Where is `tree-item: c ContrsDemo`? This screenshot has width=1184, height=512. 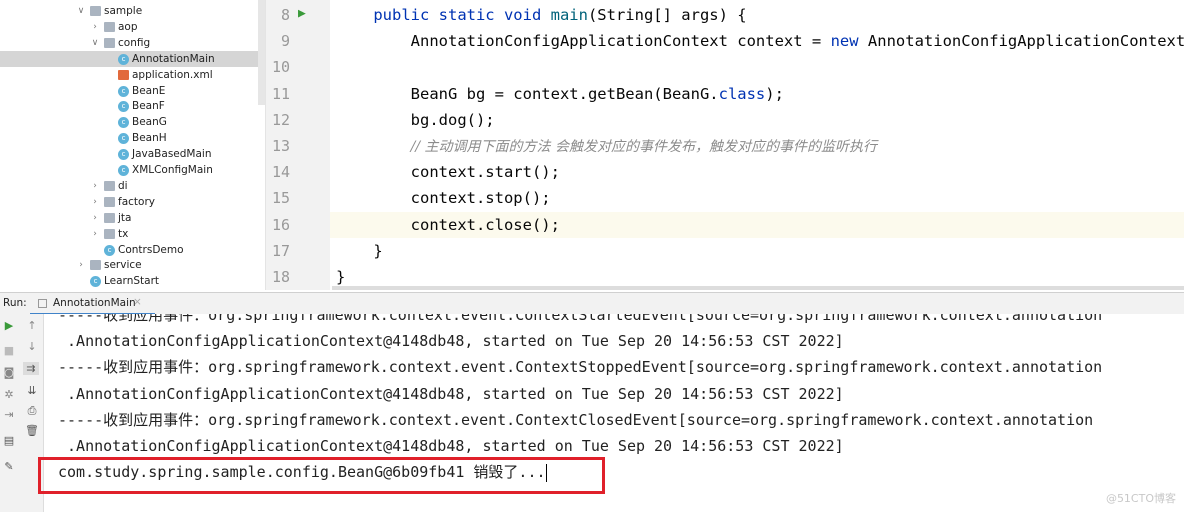 tree-item: c ContrsDemo is located at coordinates (132, 250).